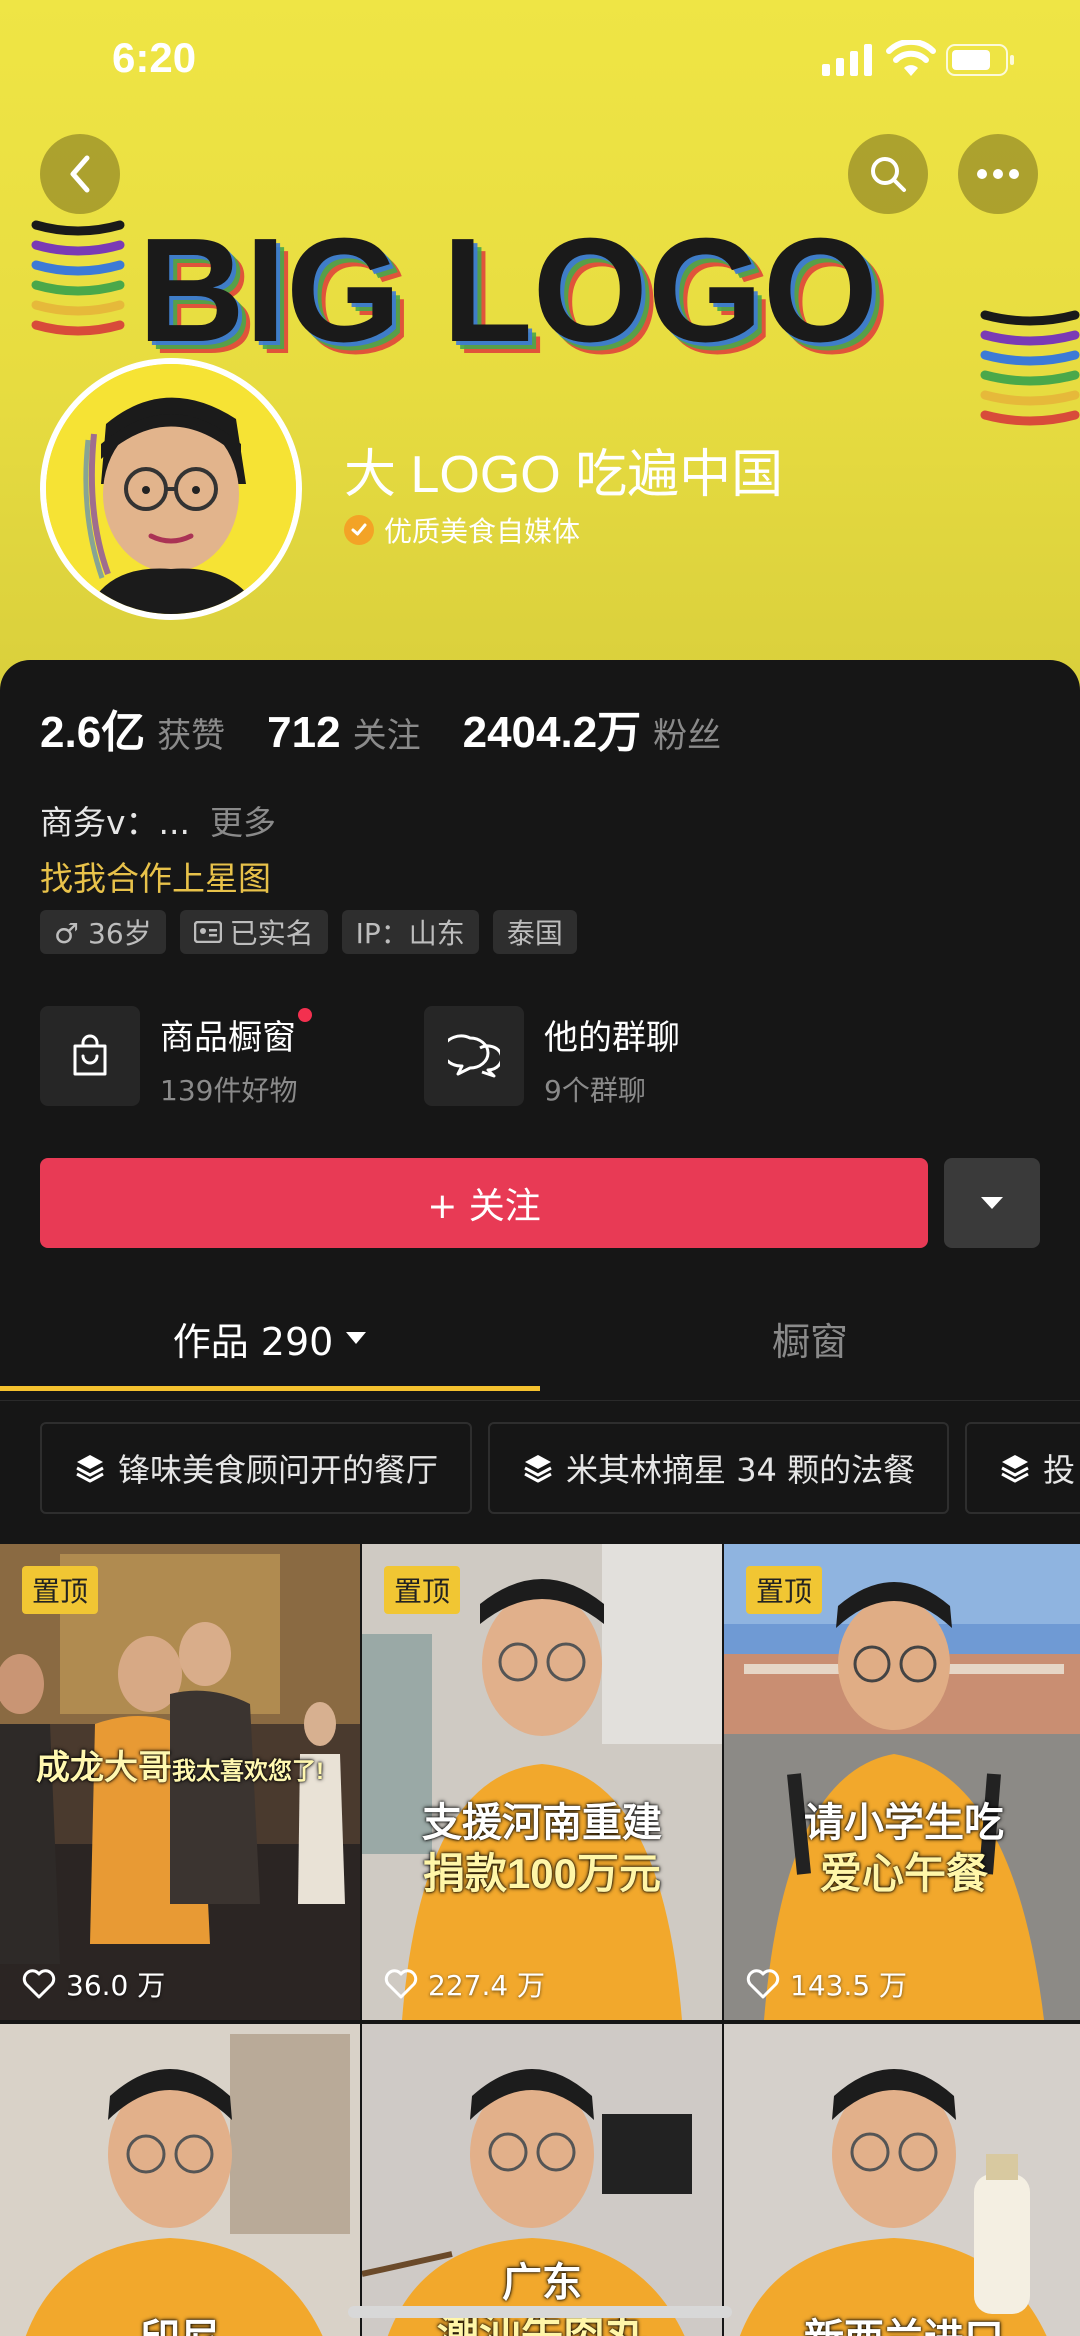 The width and height of the screenshot is (1080, 2336). What do you see at coordinates (304, 732) in the screenshot?
I see `stat-following-value: 712` at bounding box center [304, 732].